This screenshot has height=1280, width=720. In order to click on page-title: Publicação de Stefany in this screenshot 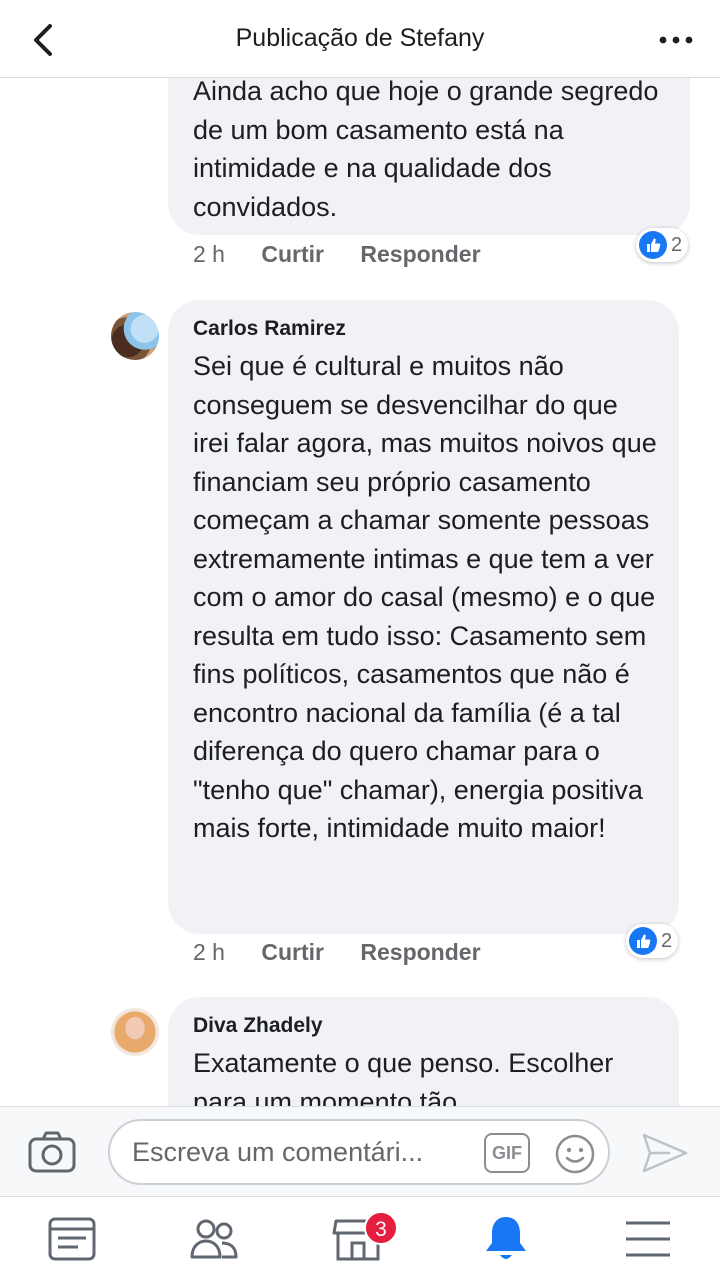, I will do `click(360, 38)`.